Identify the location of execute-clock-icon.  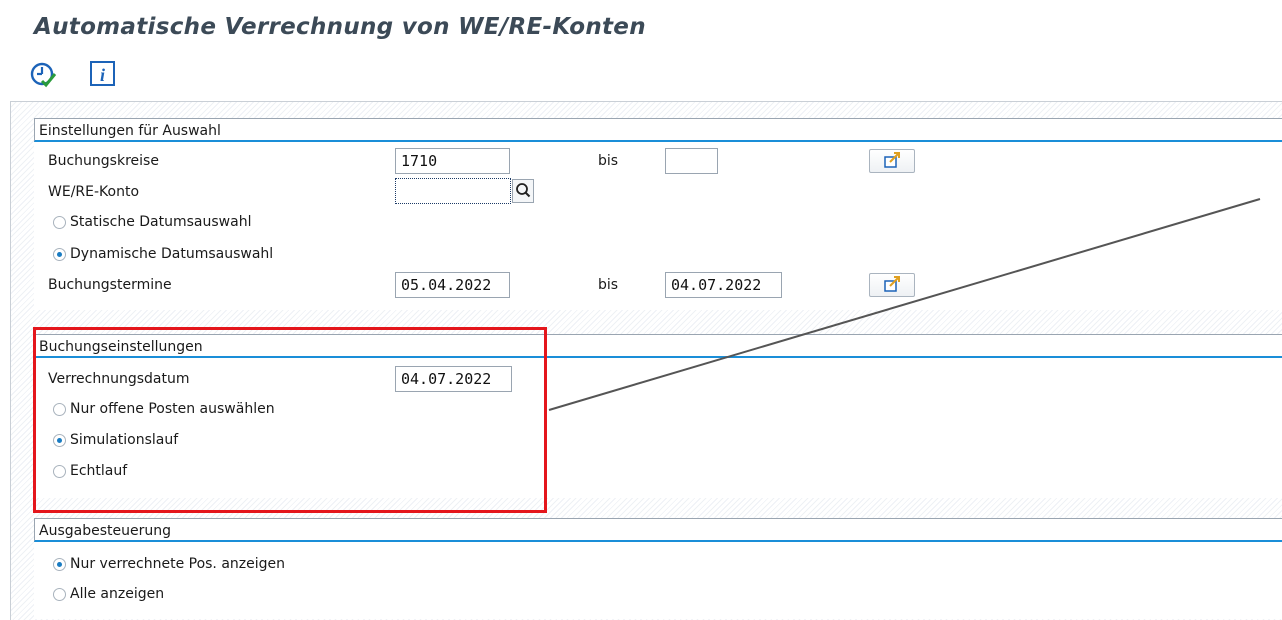
(43, 74).